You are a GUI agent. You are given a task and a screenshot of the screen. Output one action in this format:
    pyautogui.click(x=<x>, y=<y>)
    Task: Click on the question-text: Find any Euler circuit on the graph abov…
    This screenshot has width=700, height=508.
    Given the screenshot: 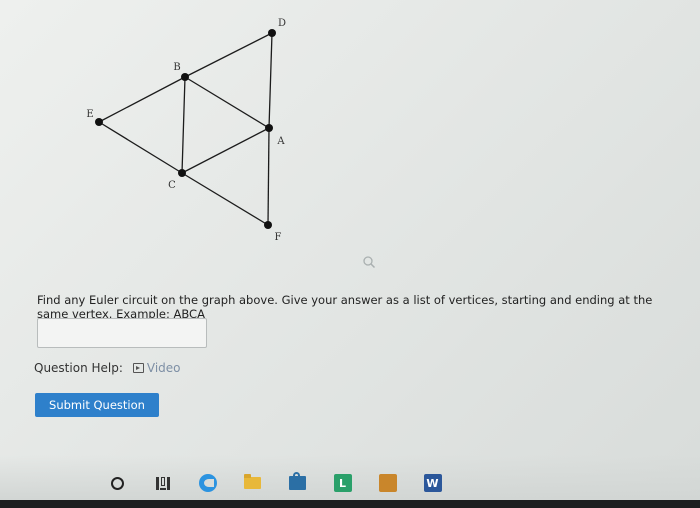 What is the action you would take?
    pyautogui.click(x=345, y=307)
    